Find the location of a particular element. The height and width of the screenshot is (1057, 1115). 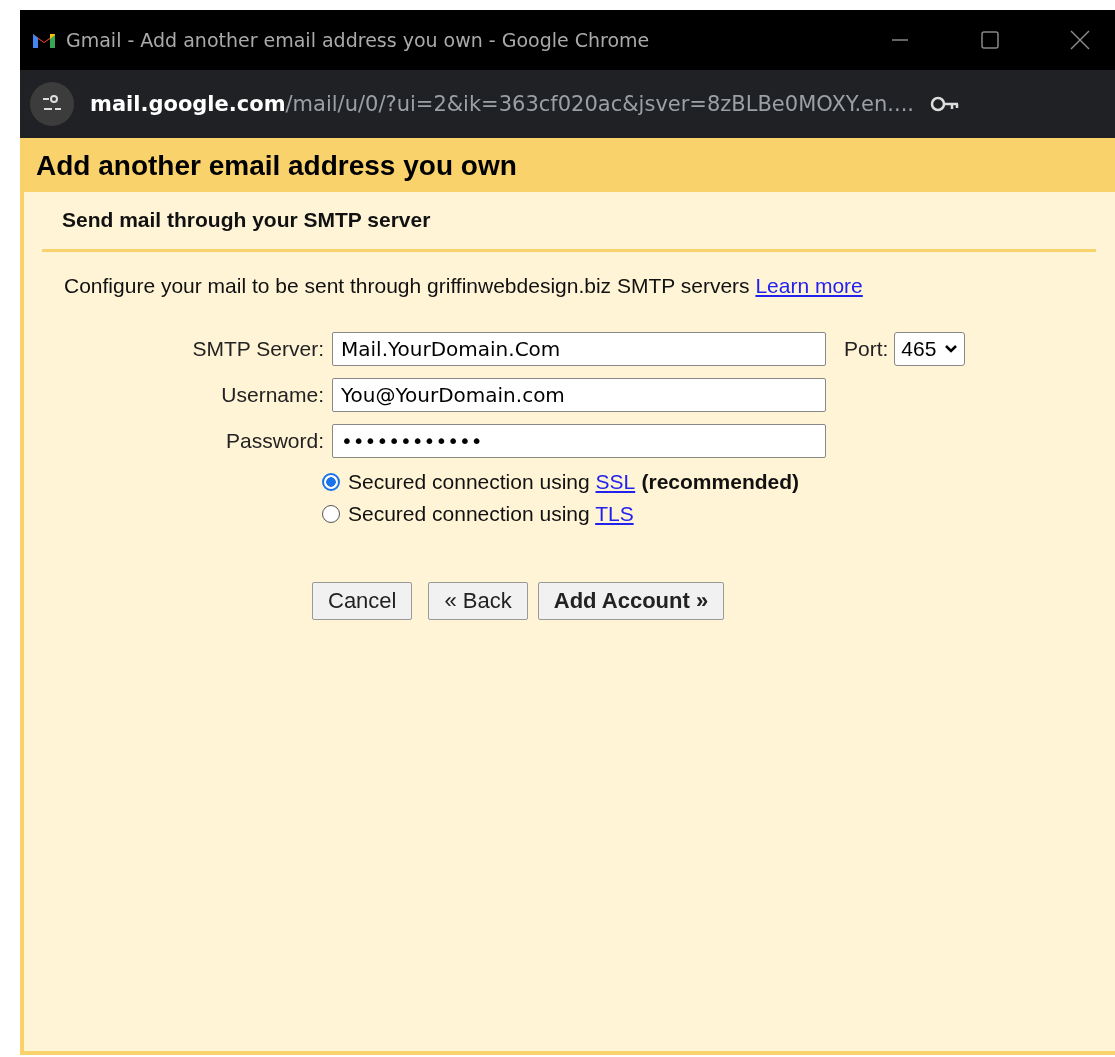

protocol-link: TLS is located at coordinates (614, 513).